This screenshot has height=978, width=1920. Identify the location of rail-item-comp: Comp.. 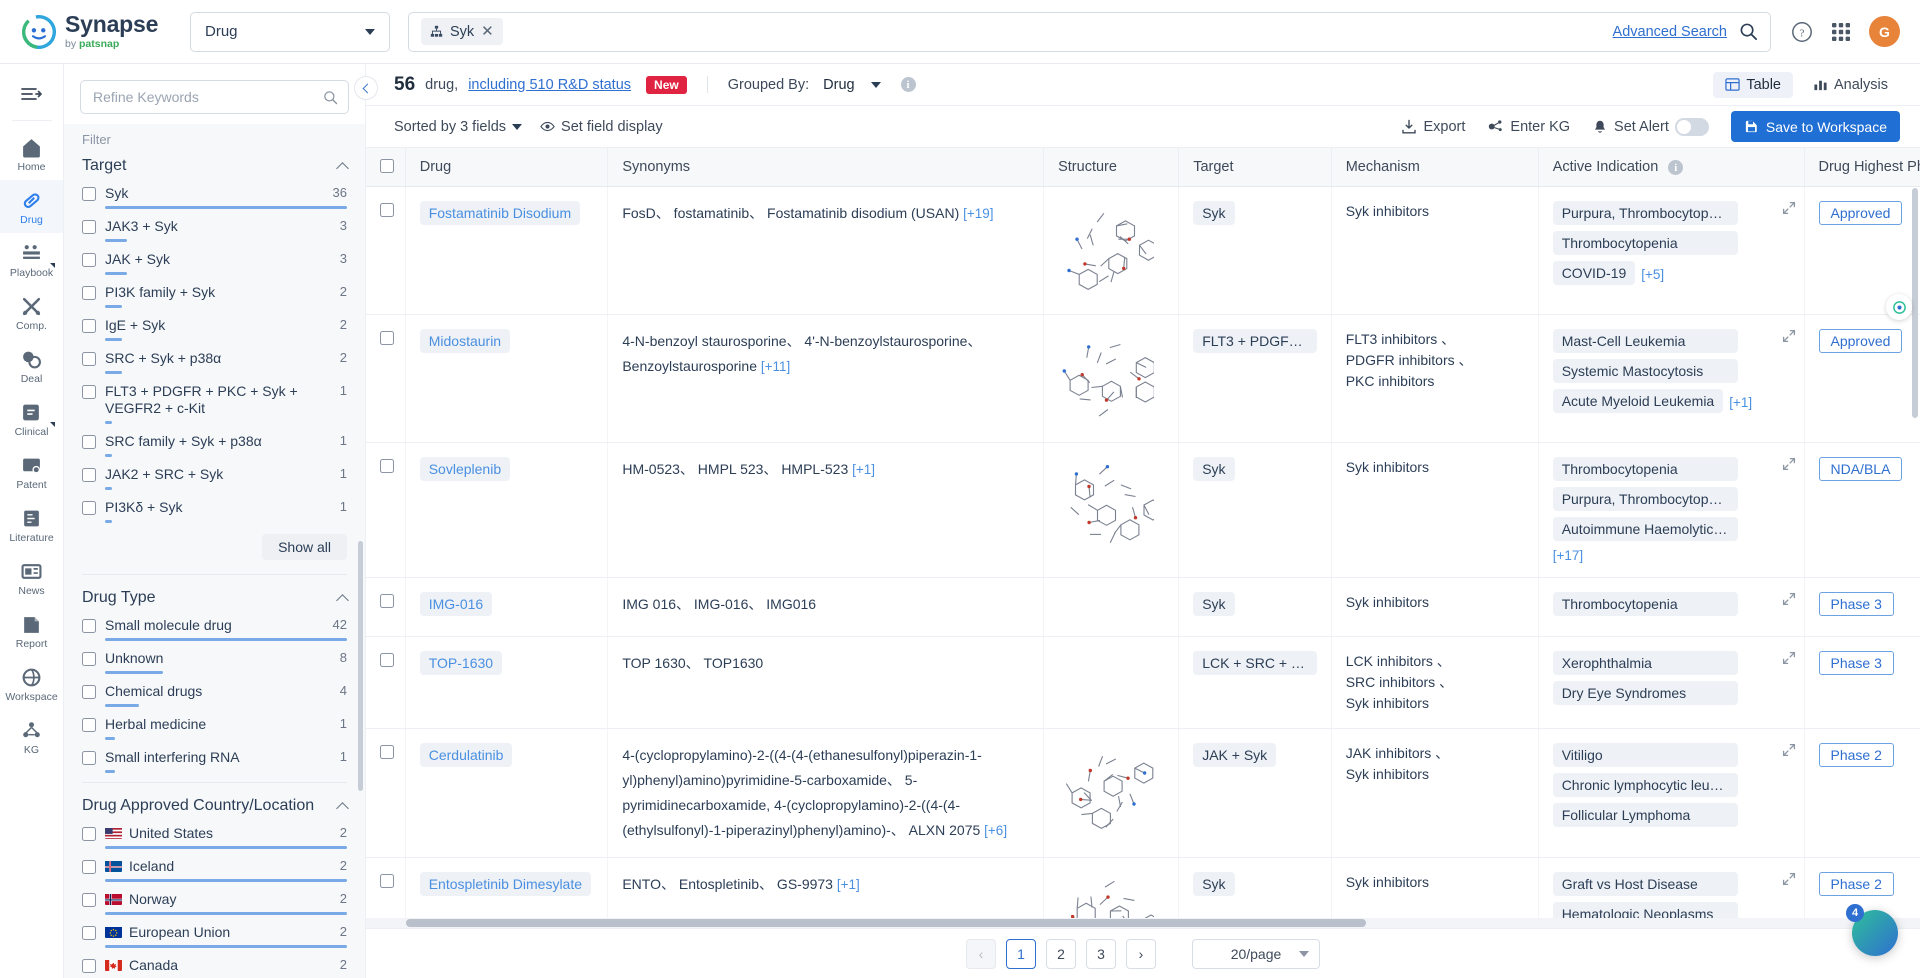
(31, 312).